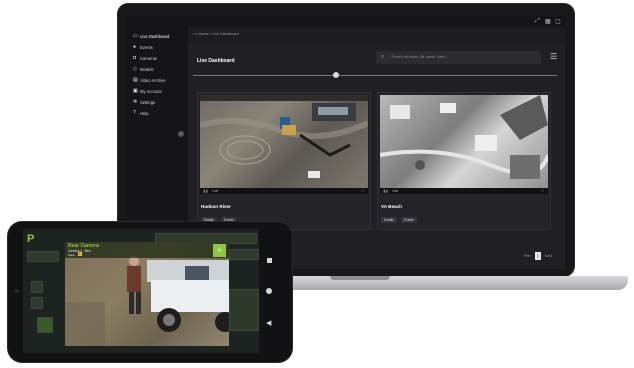  I want to click on app-logo: P, so click(31, 239).